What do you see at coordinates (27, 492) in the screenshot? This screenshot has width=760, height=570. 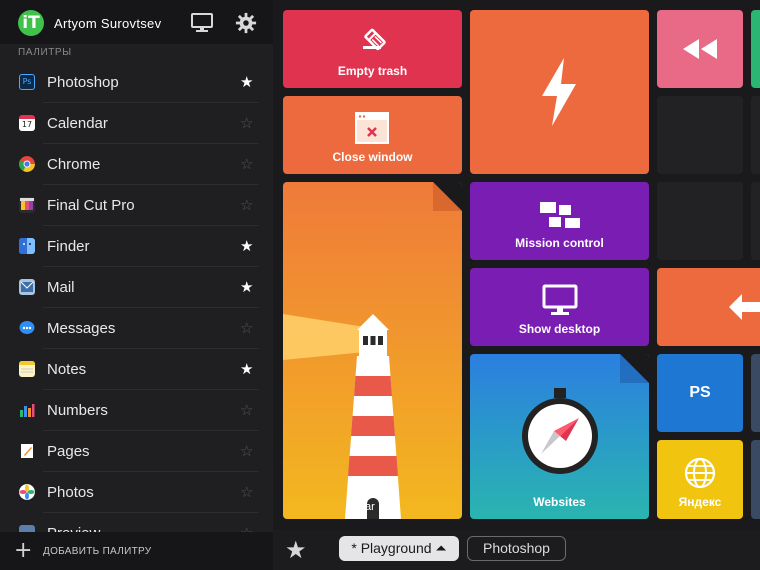 I see `photos-icon` at bounding box center [27, 492].